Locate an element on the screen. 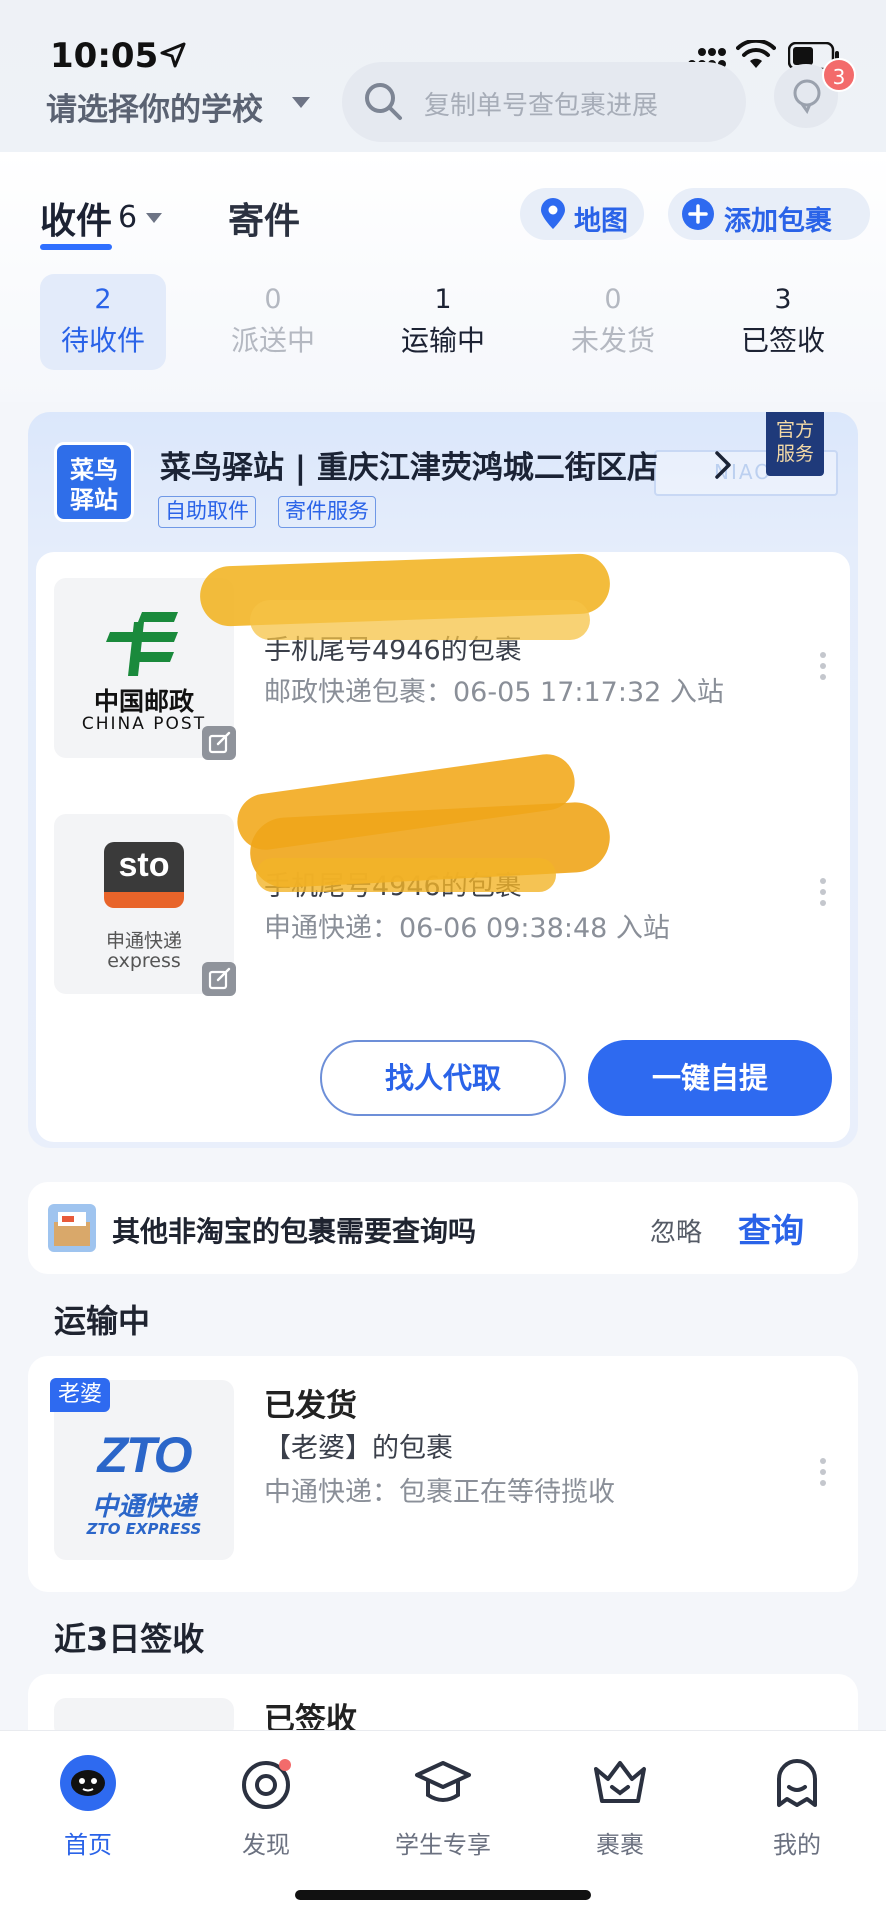  official-line1: 官方 is located at coordinates (794, 430).